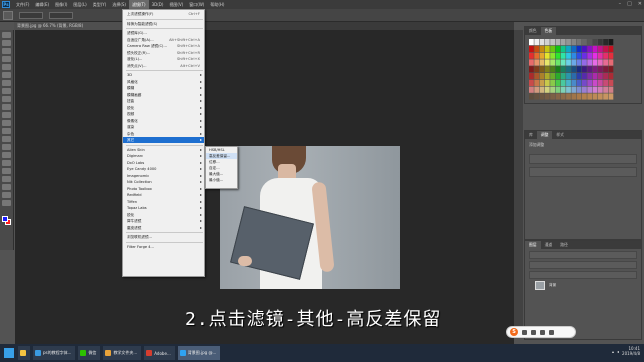 This screenshot has height=362, width=644. What do you see at coordinates (640, 4) in the screenshot?
I see `close-icon: ✕` at bounding box center [640, 4].